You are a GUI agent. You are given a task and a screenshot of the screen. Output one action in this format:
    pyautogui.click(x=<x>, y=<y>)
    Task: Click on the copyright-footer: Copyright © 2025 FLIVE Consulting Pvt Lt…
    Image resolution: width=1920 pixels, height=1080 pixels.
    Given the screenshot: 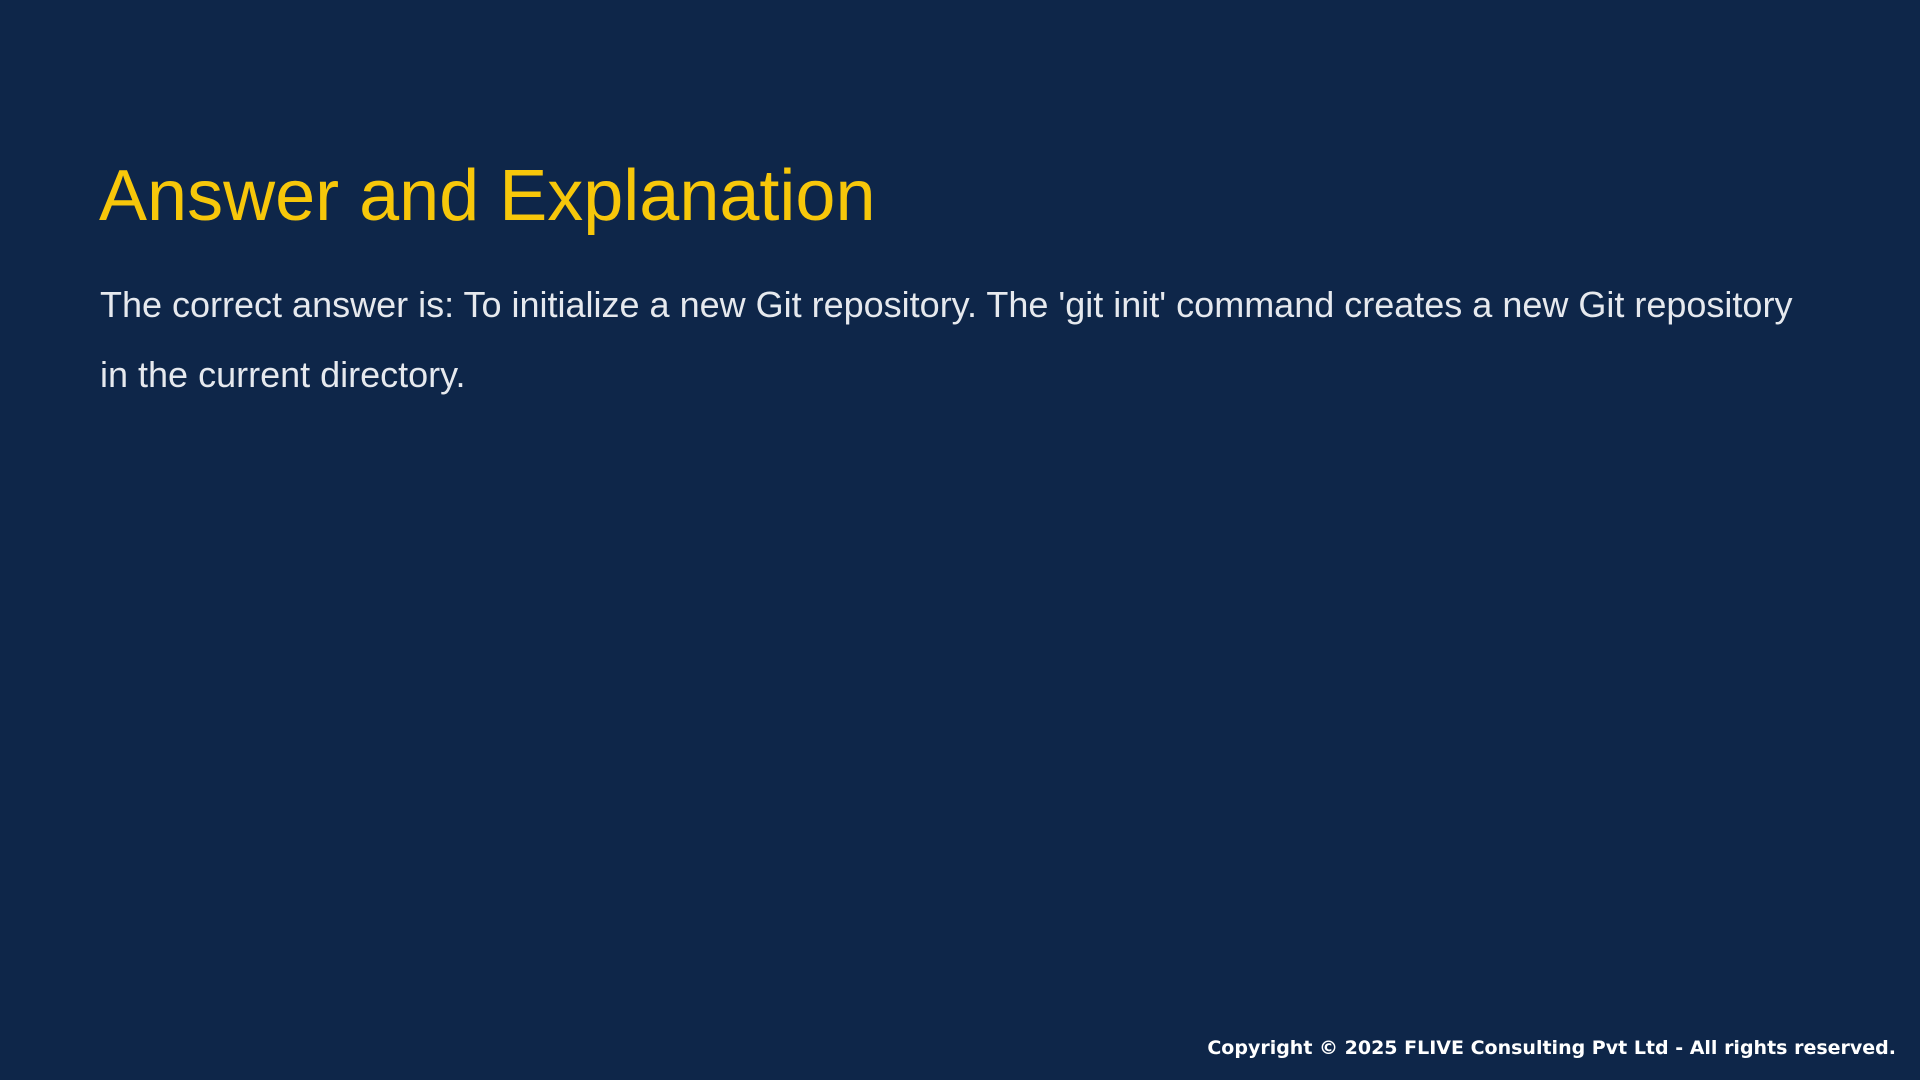 What is the action you would take?
    pyautogui.click(x=1551, y=1048)
    